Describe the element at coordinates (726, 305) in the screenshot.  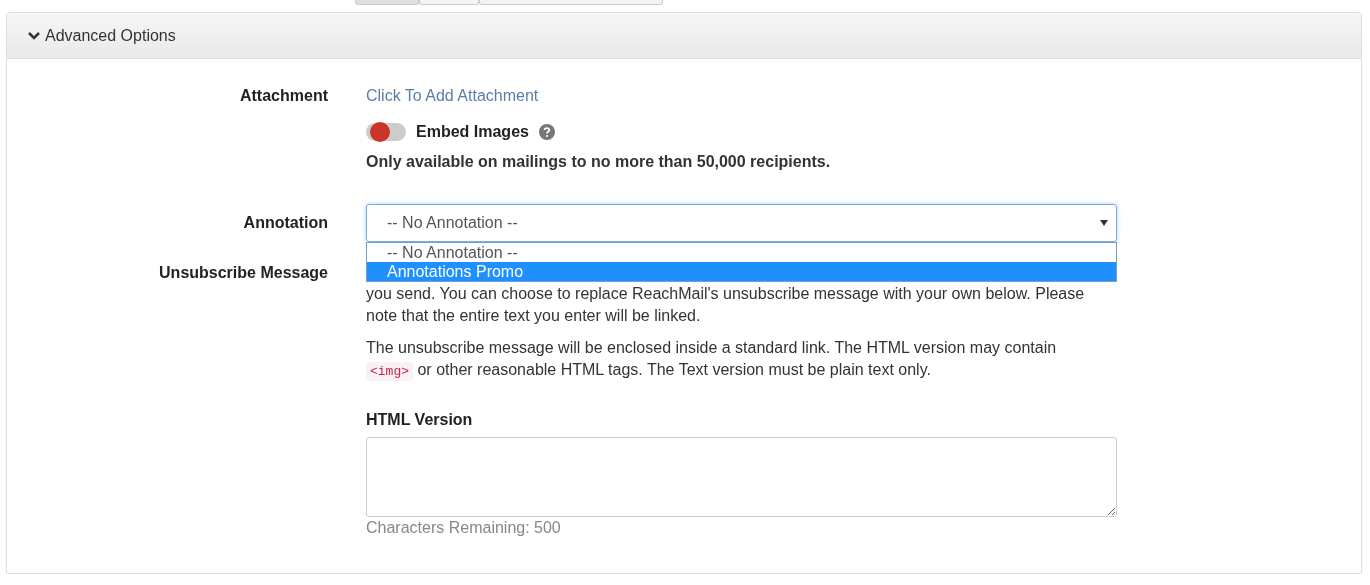
I see `help-paragraph: you send. You can choose to replace ReachMail's unsubscribe message with your own below. Please note that the entire text you enter will be linked.` at that location.